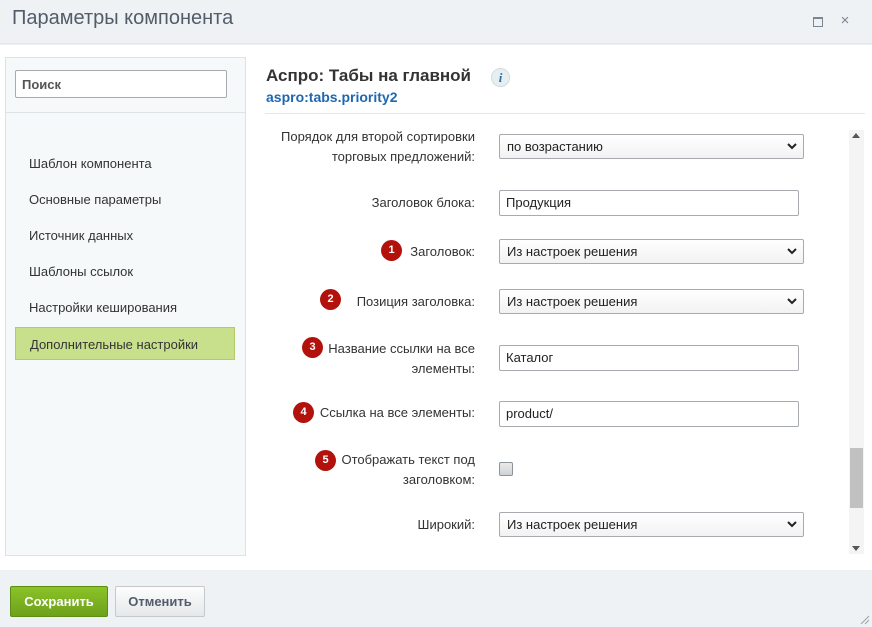 This screenshot has width=872, height=627. Describe the element at coordinates (121, 84) in the screenshot. I see `search-input` at that location.